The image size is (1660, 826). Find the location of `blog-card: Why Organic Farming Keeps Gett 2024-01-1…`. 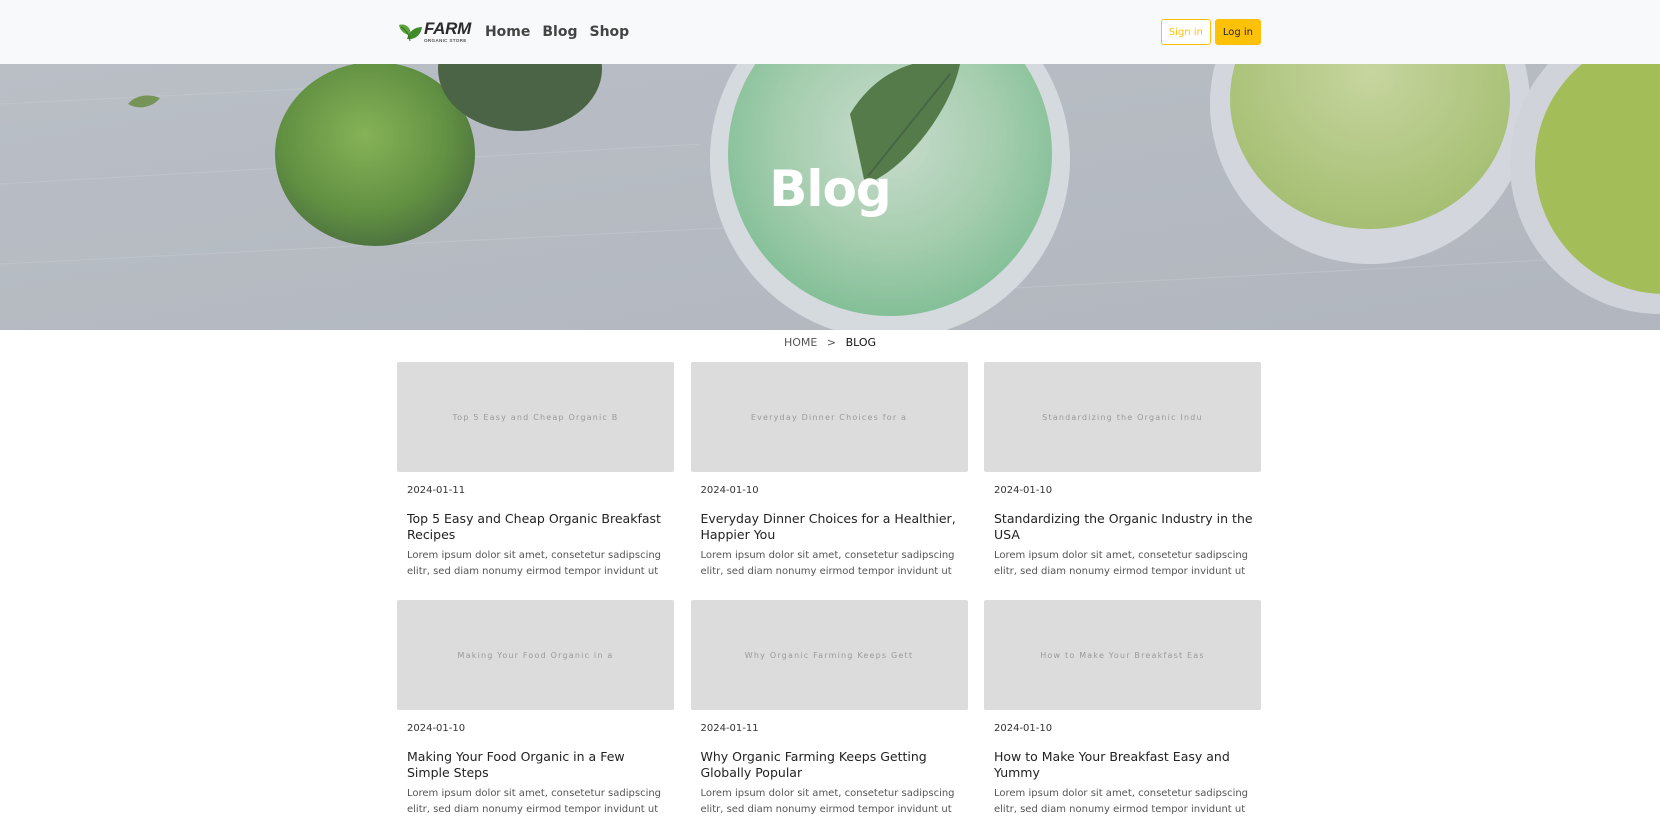

blog-card: Why Organic Farming Keeps Gett 2024-01-1… is located at coordinates (829, 713).